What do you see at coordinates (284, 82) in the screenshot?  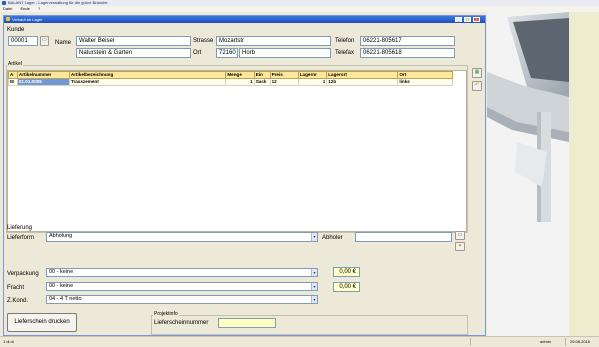 I see `cell-preis: 12` at bounding box center [284, 82].